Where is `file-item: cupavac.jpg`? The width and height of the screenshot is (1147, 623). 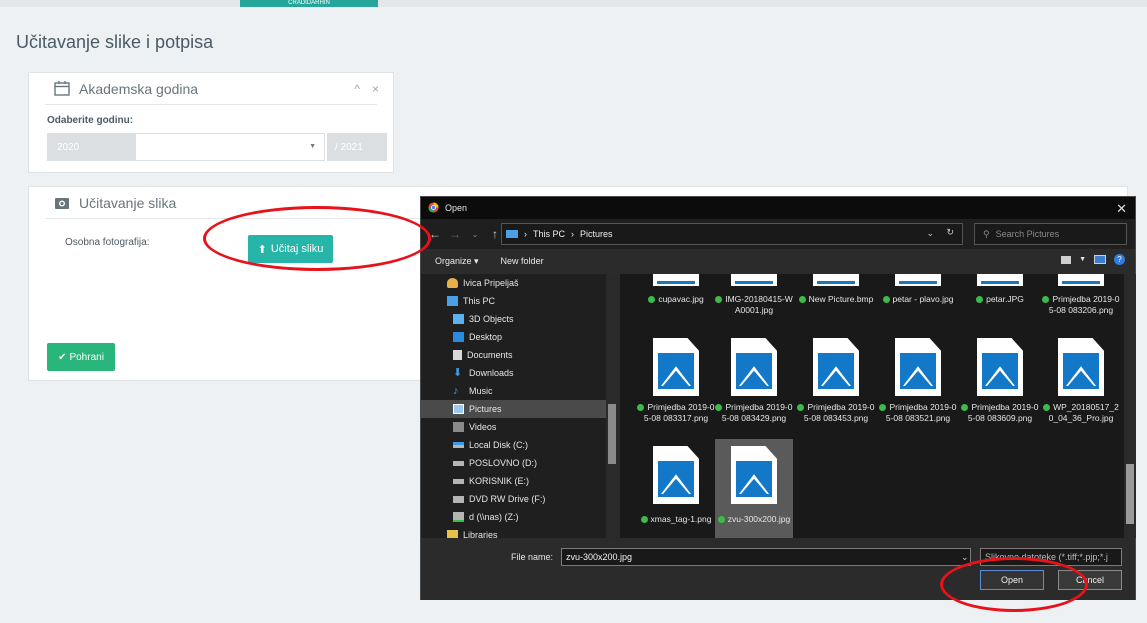
file-item: cupavac.jpg is located at coordinates (676, 300).